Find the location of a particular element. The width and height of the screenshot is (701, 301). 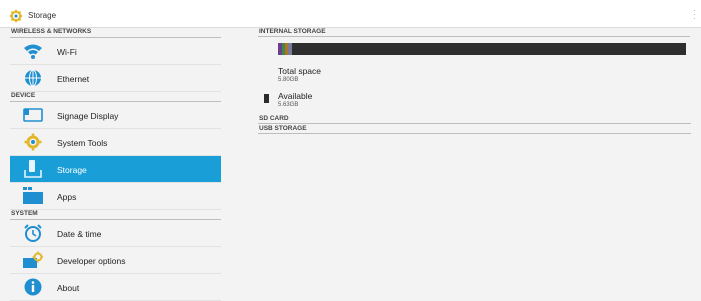

total-space-label: Total space is located at coordinates (299, 71).